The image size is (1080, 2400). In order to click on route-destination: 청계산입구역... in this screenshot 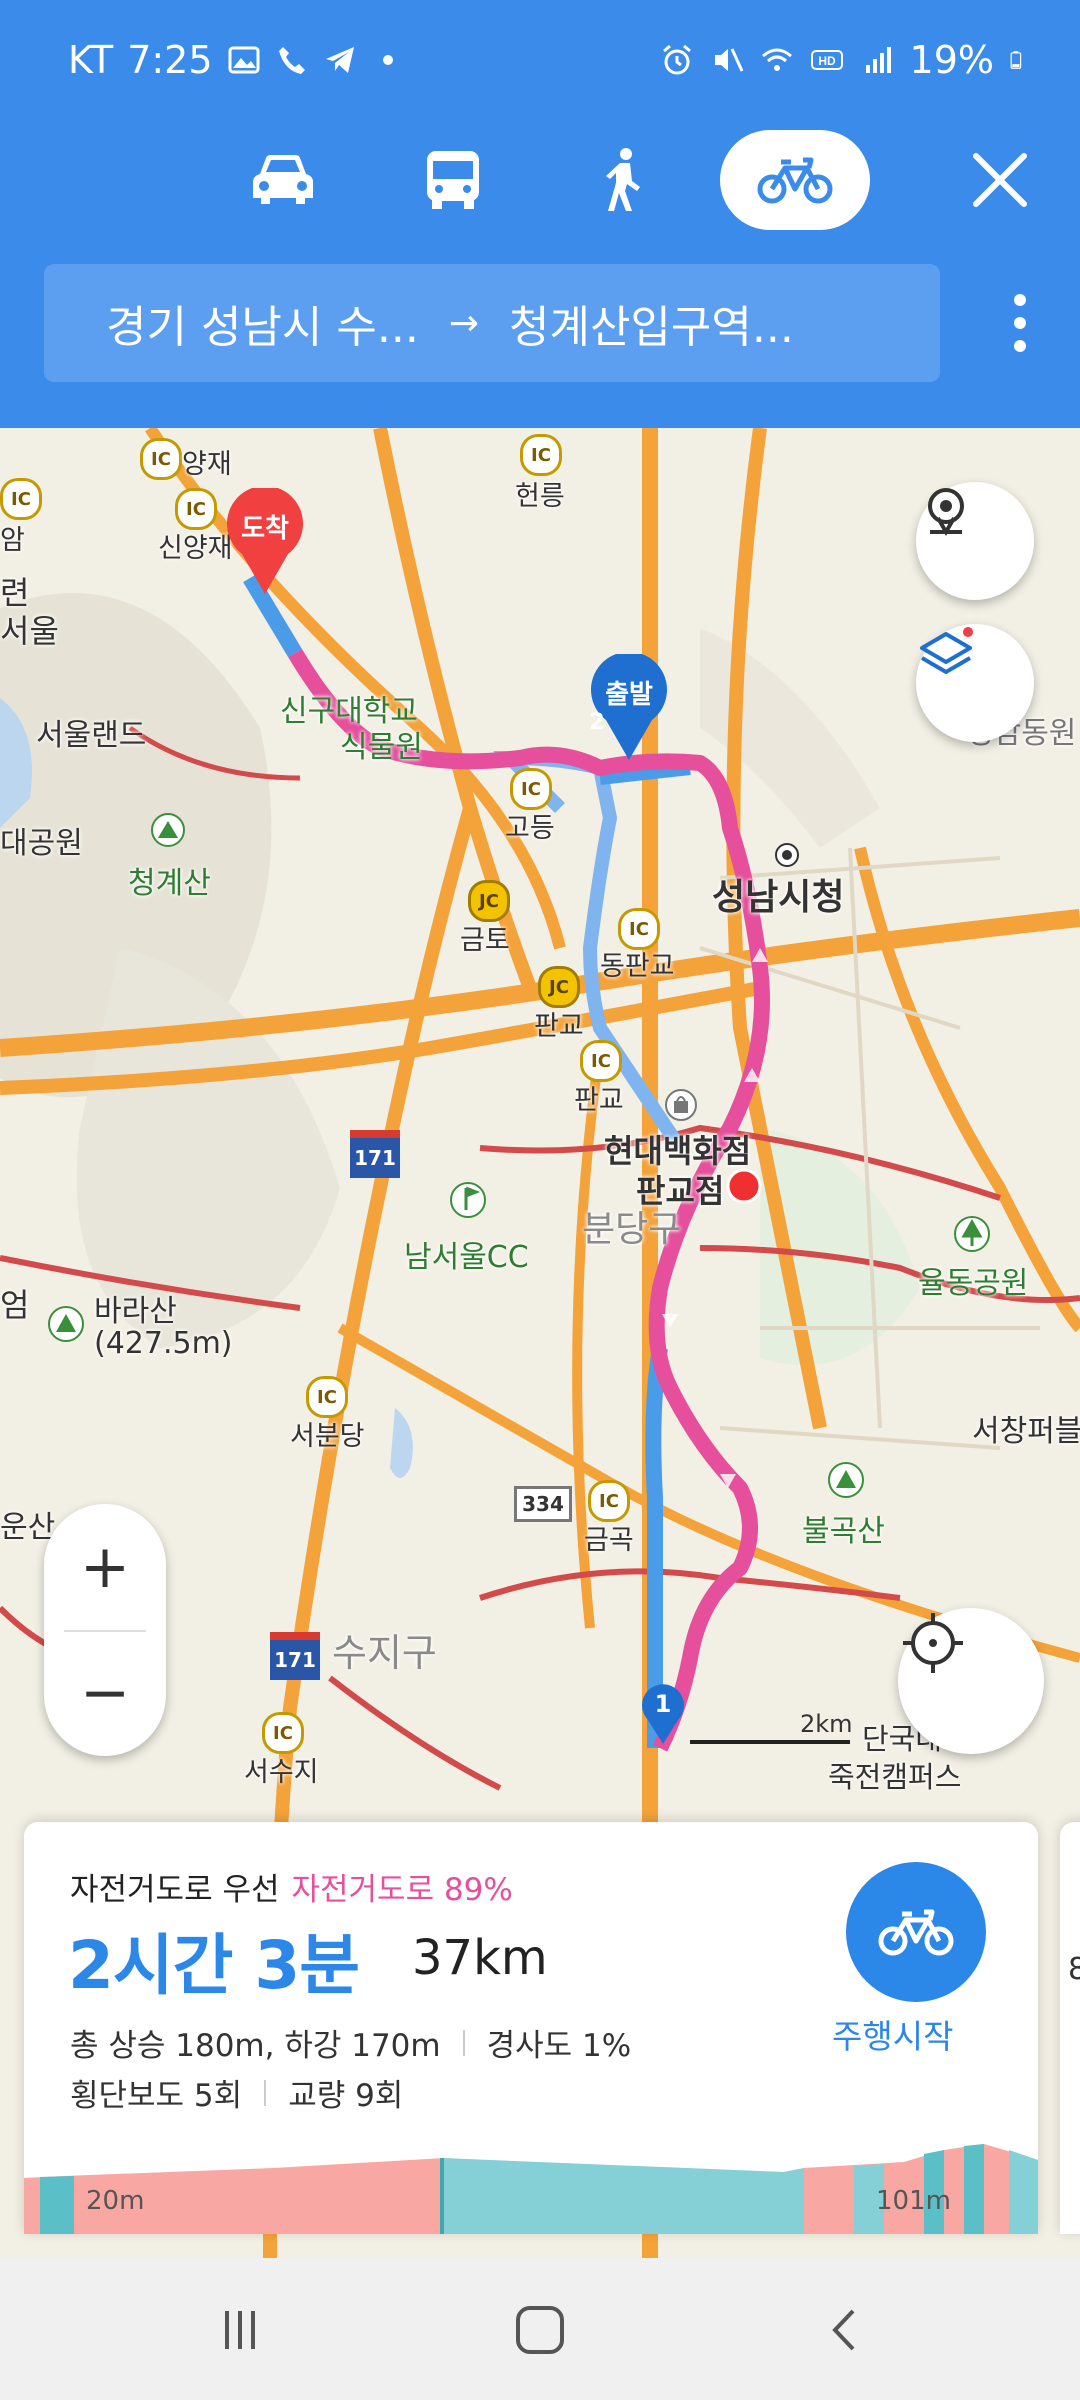, I will do `click(651, 323)`.